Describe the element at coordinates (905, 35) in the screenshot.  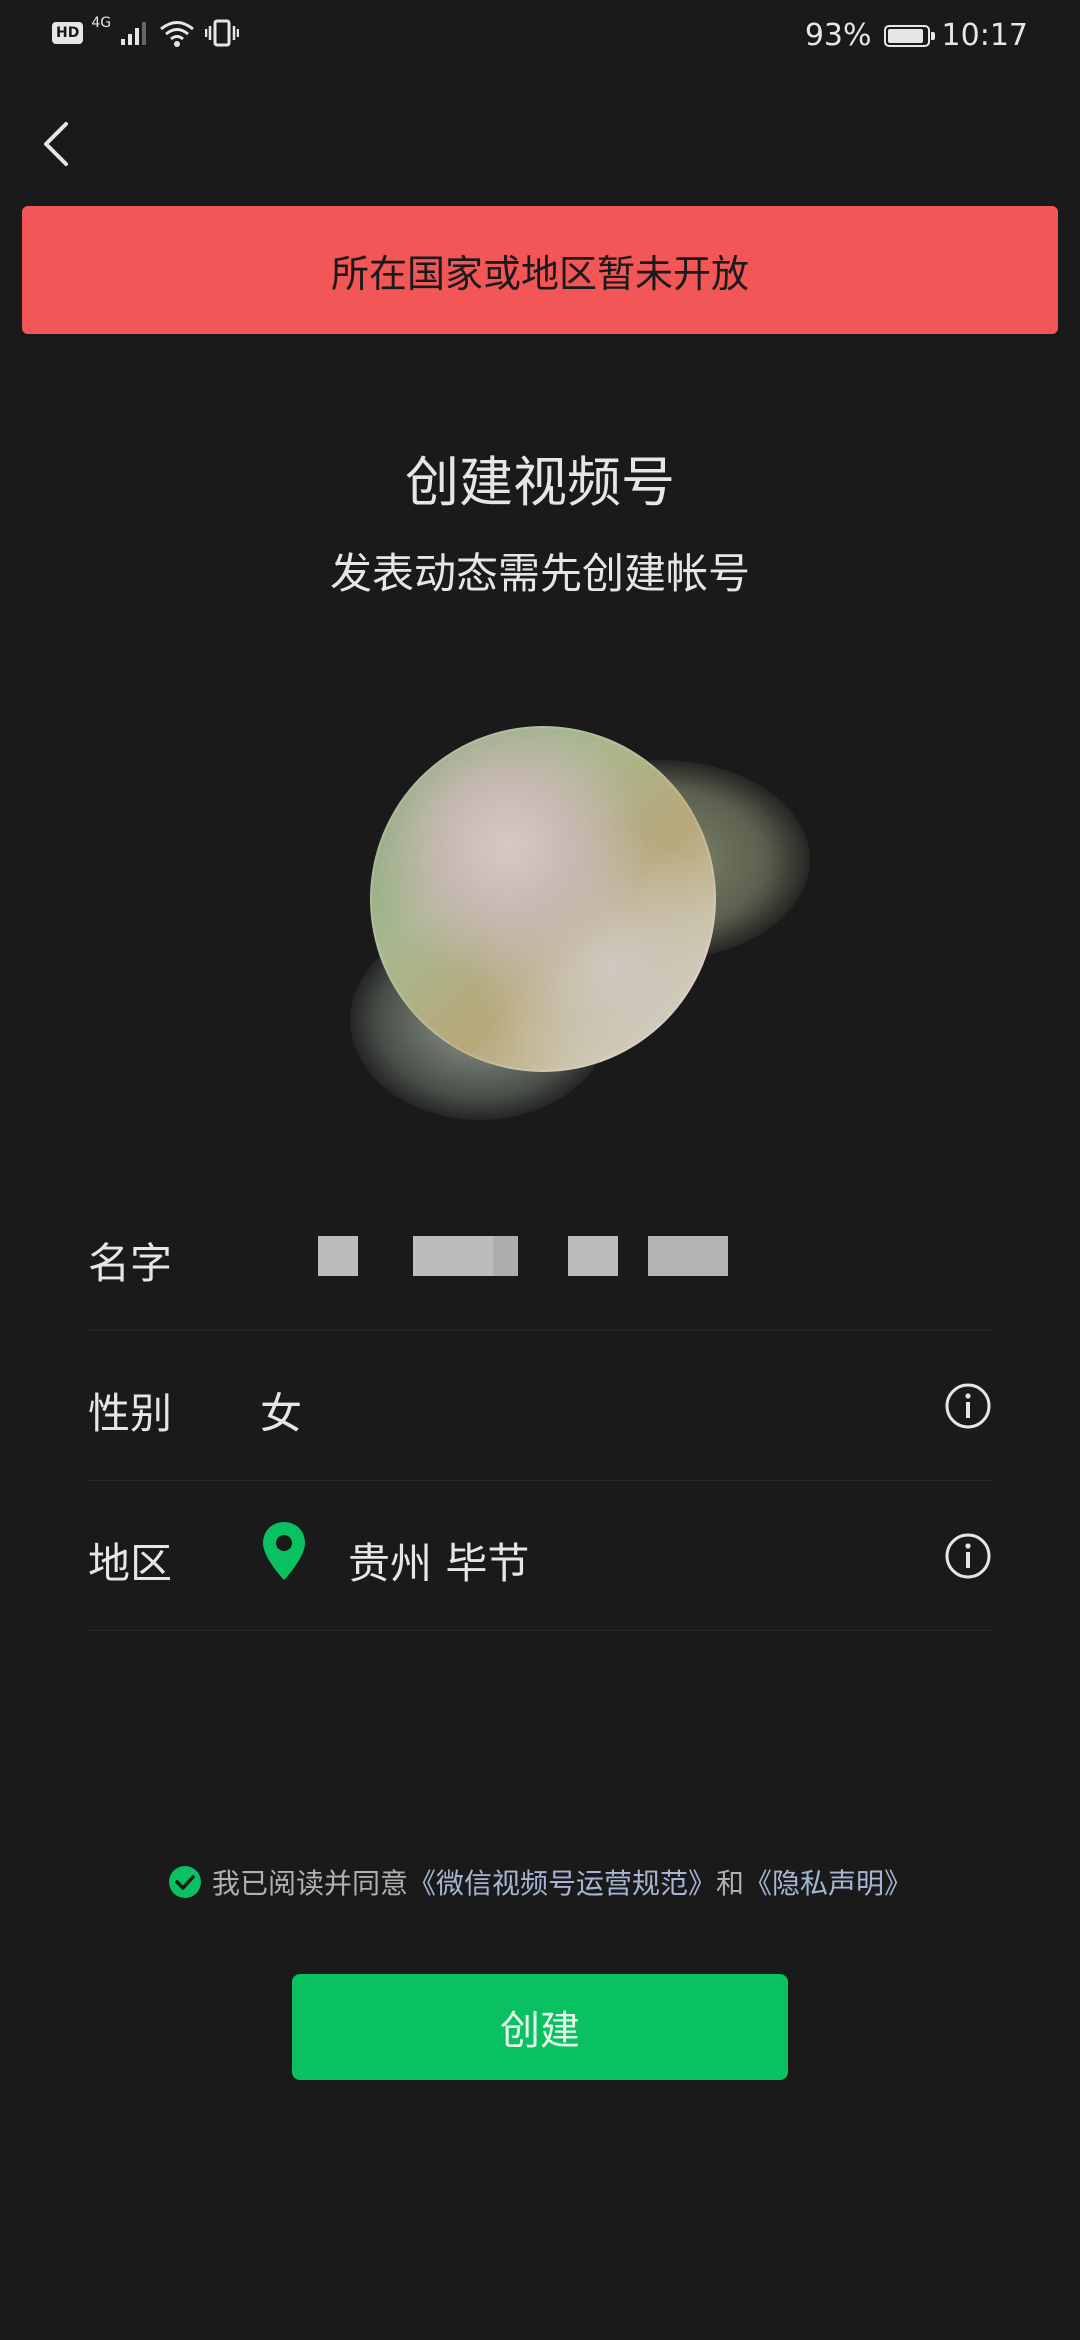
I see `battery-fill` at that location.